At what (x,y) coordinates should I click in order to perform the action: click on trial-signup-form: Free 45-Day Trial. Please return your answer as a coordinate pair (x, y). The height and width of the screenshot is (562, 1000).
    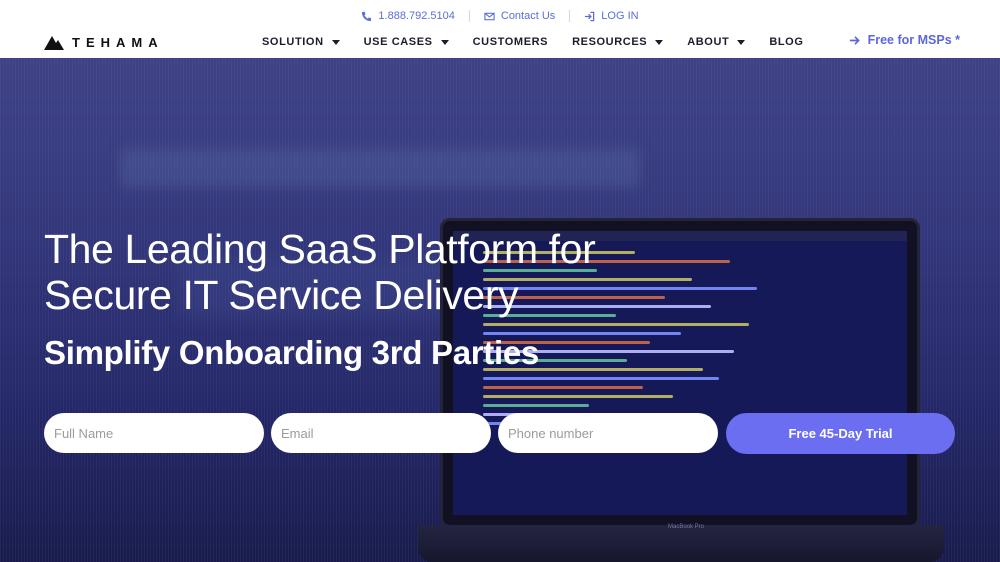
    Looking at the image, I should click on (499, 433).